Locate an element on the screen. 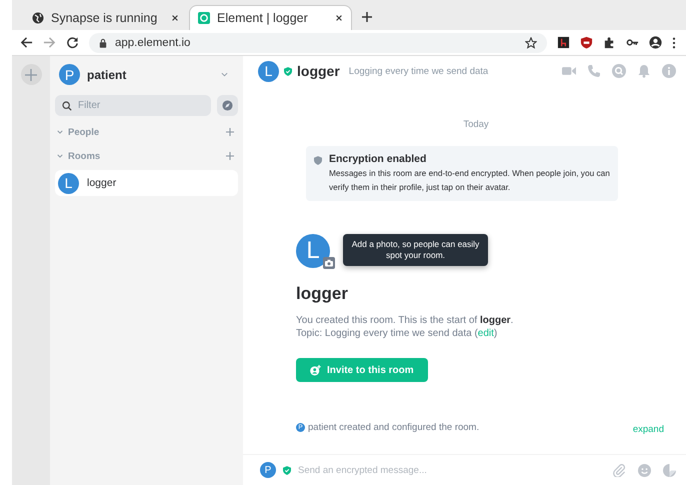 This screenshot has height=485, width=686. forward-icon is located at coordinates (49, 42).